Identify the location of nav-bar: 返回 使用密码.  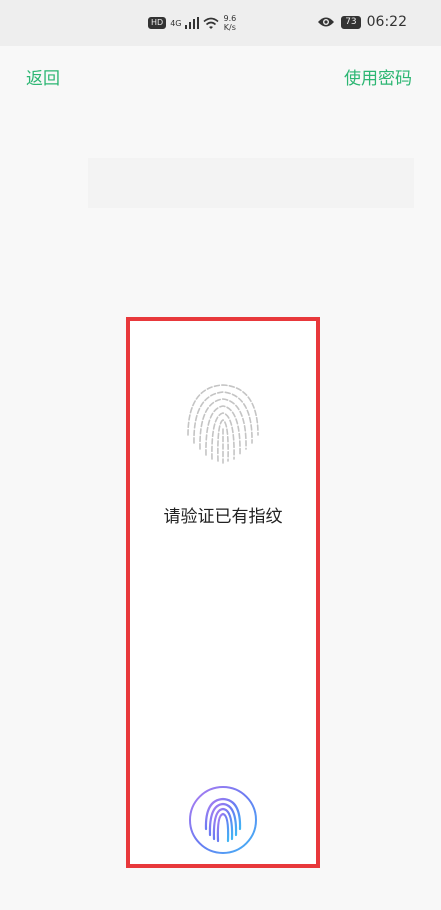
(220, 75).